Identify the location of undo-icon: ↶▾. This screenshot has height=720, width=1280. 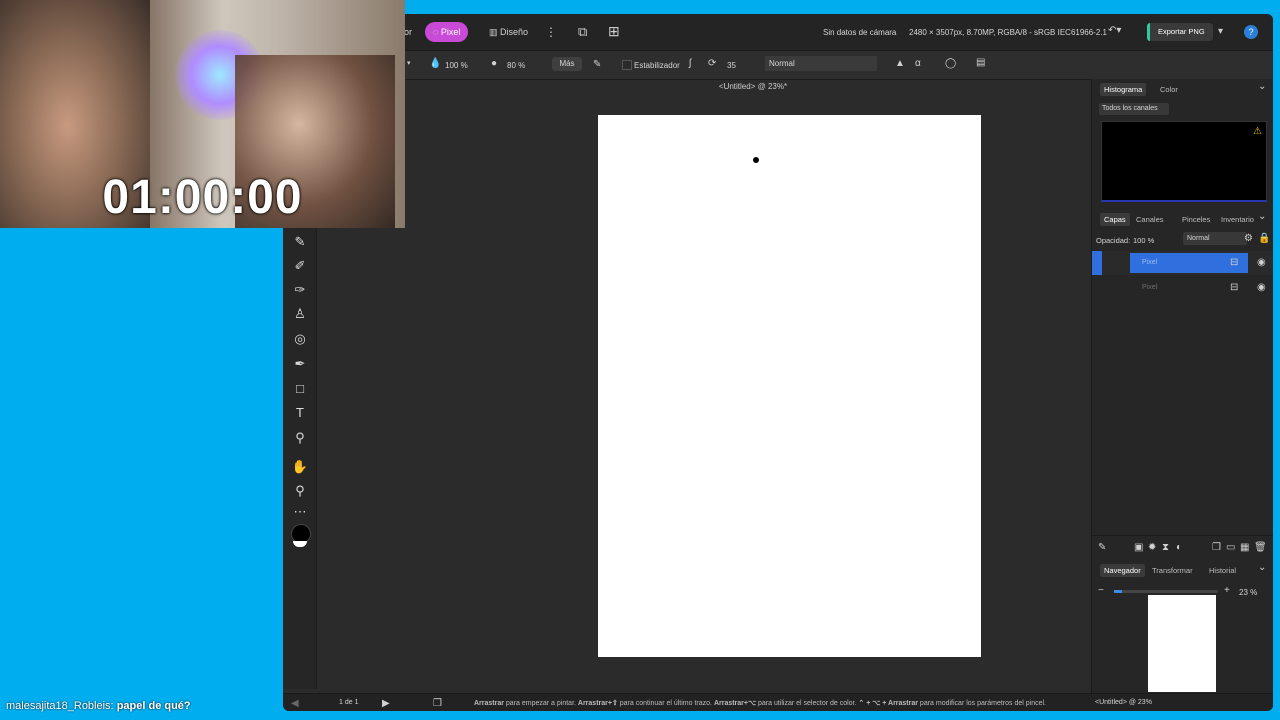
(1114, 30).